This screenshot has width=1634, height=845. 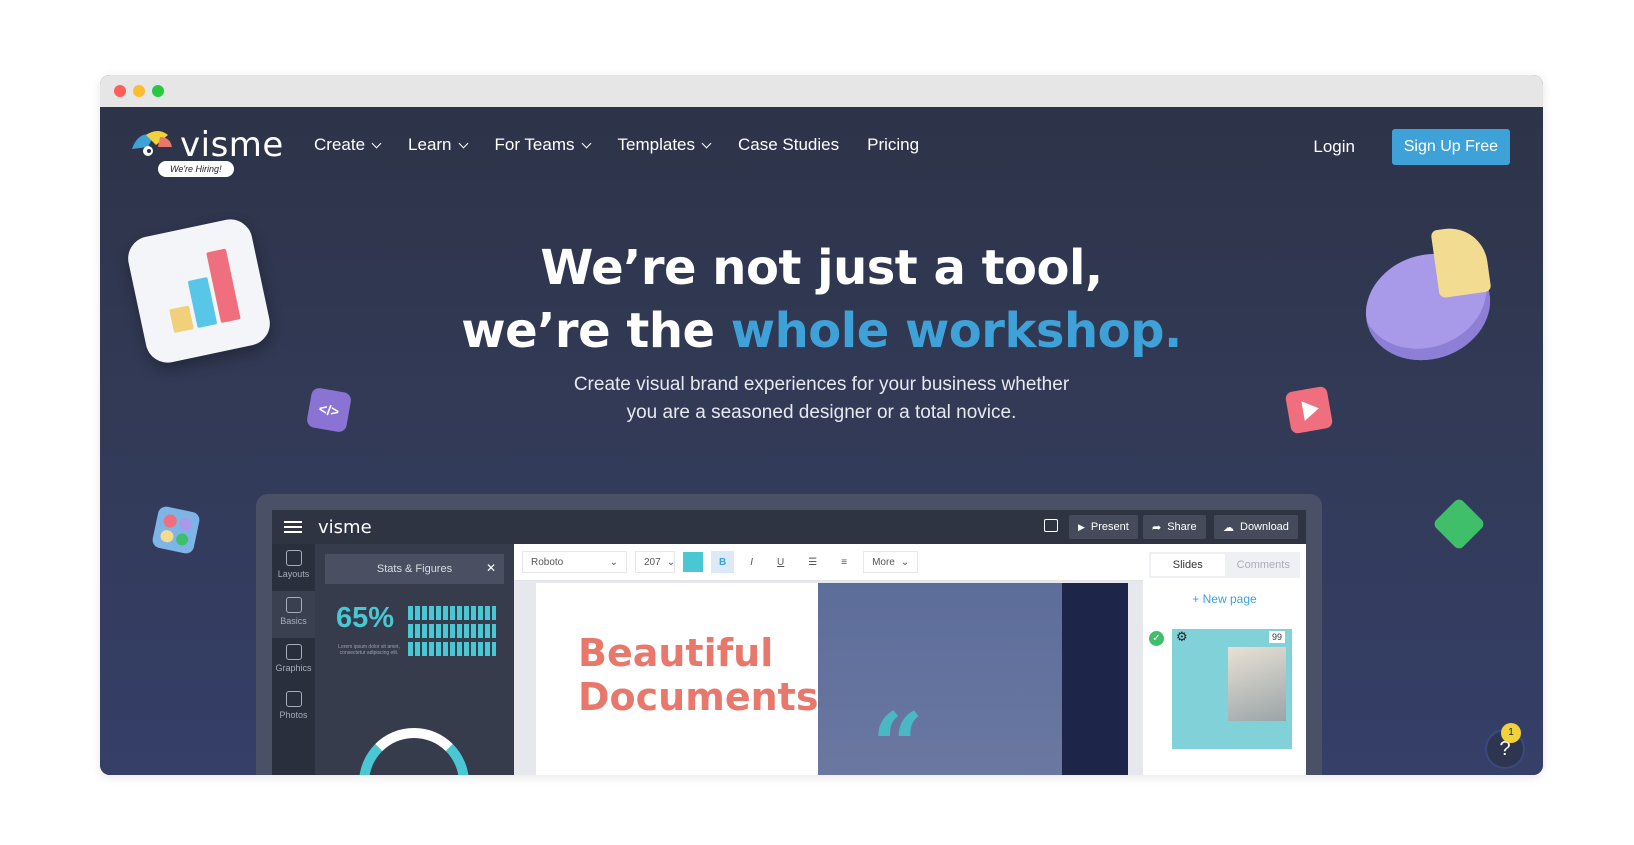 I want to click on tool-photos: Photos, so click(x=293, y=708).